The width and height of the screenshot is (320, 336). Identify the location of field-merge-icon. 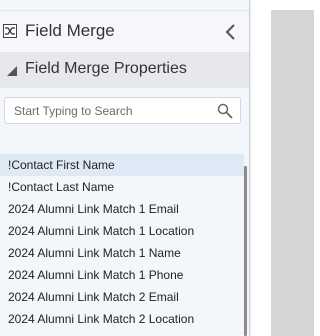
(10, 31).